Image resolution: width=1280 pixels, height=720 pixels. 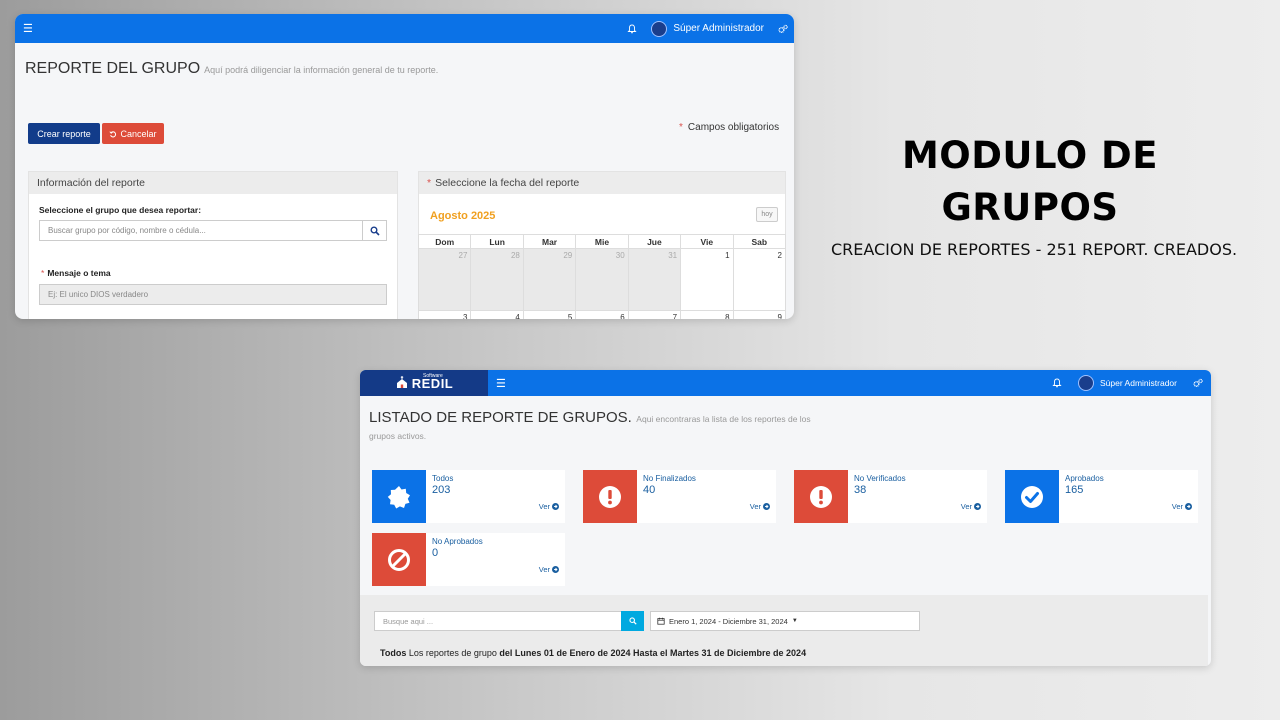 What do you see at coordinates (759, 279) in the screenshot?
I see `calendar-day: 2` at bounding box center [759, 279].